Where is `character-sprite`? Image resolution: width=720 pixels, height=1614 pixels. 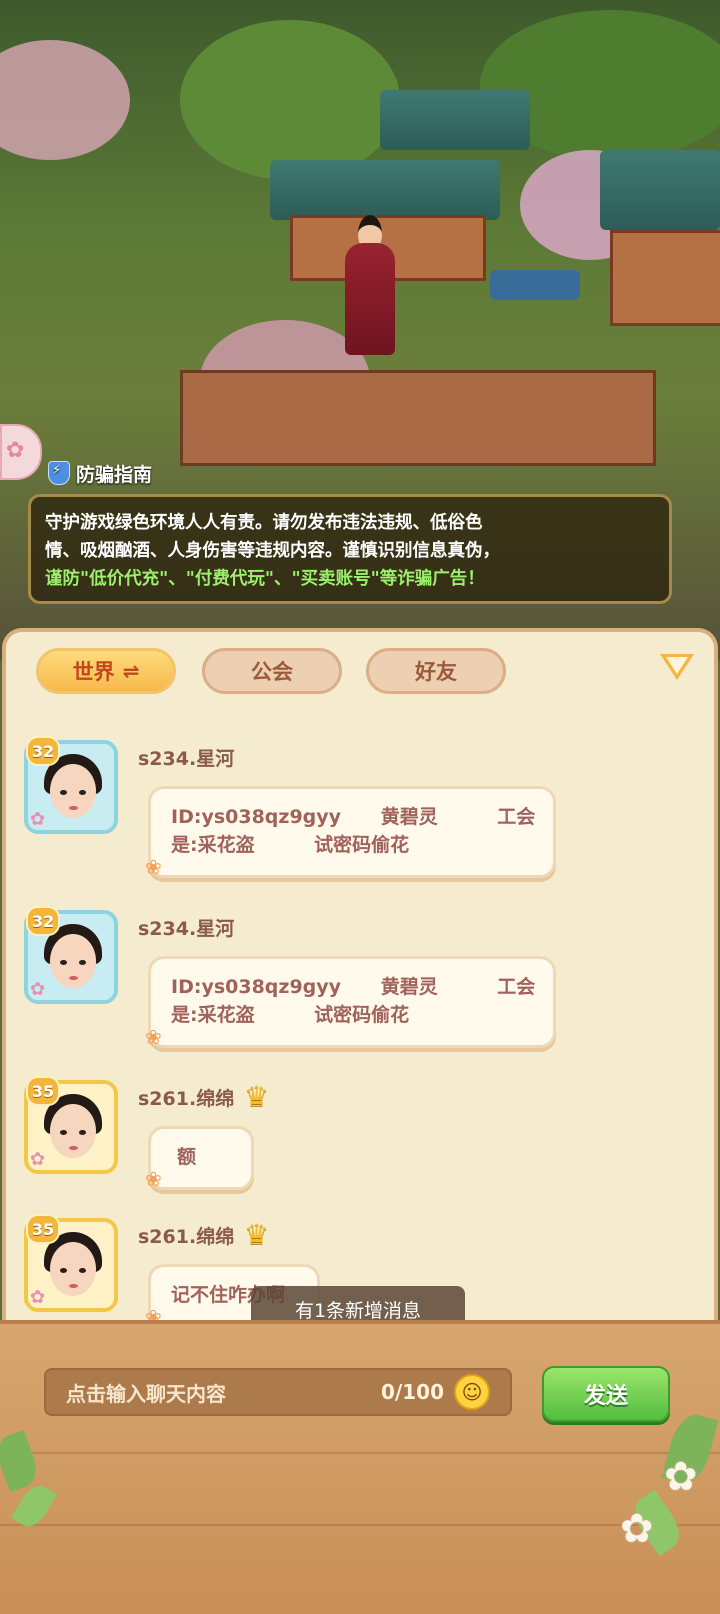
character-sprite is located at coordinates (370, 285).